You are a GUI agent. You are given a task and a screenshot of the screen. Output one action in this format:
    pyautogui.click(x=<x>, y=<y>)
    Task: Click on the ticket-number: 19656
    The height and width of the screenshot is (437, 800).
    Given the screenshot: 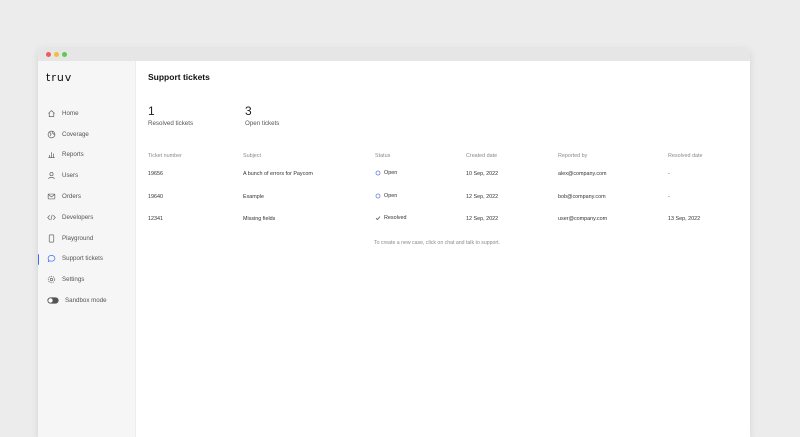 What is the action you would take?
    pyautogui.click(x=155, y=174)
    